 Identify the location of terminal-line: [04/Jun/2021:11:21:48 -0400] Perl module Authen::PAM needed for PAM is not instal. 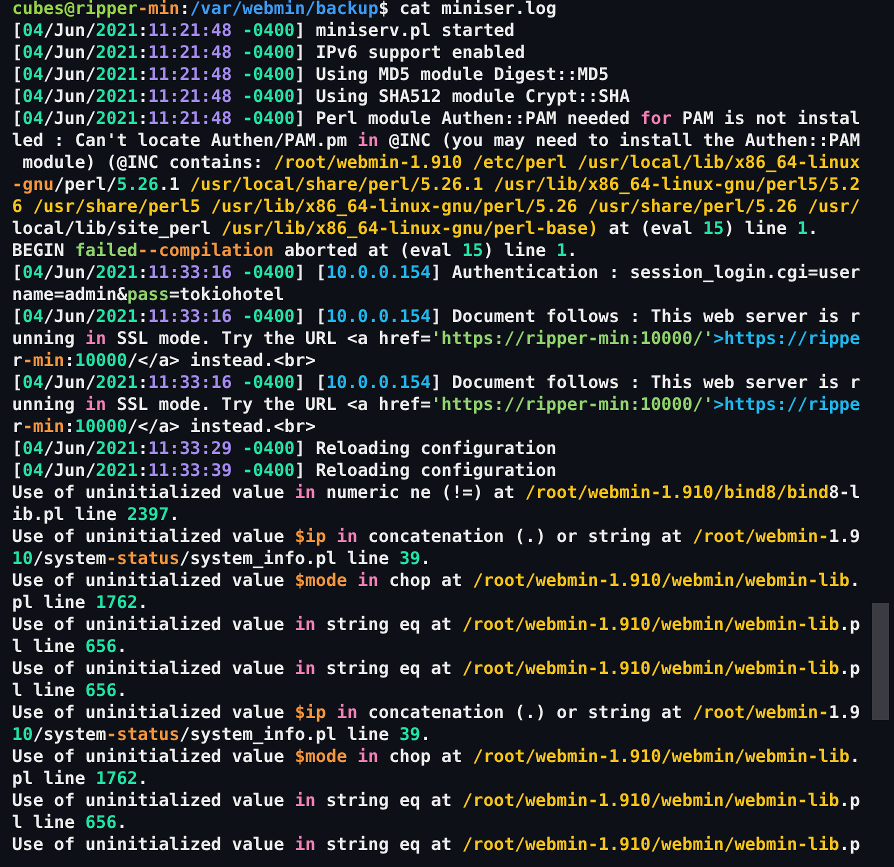
(436, 119).